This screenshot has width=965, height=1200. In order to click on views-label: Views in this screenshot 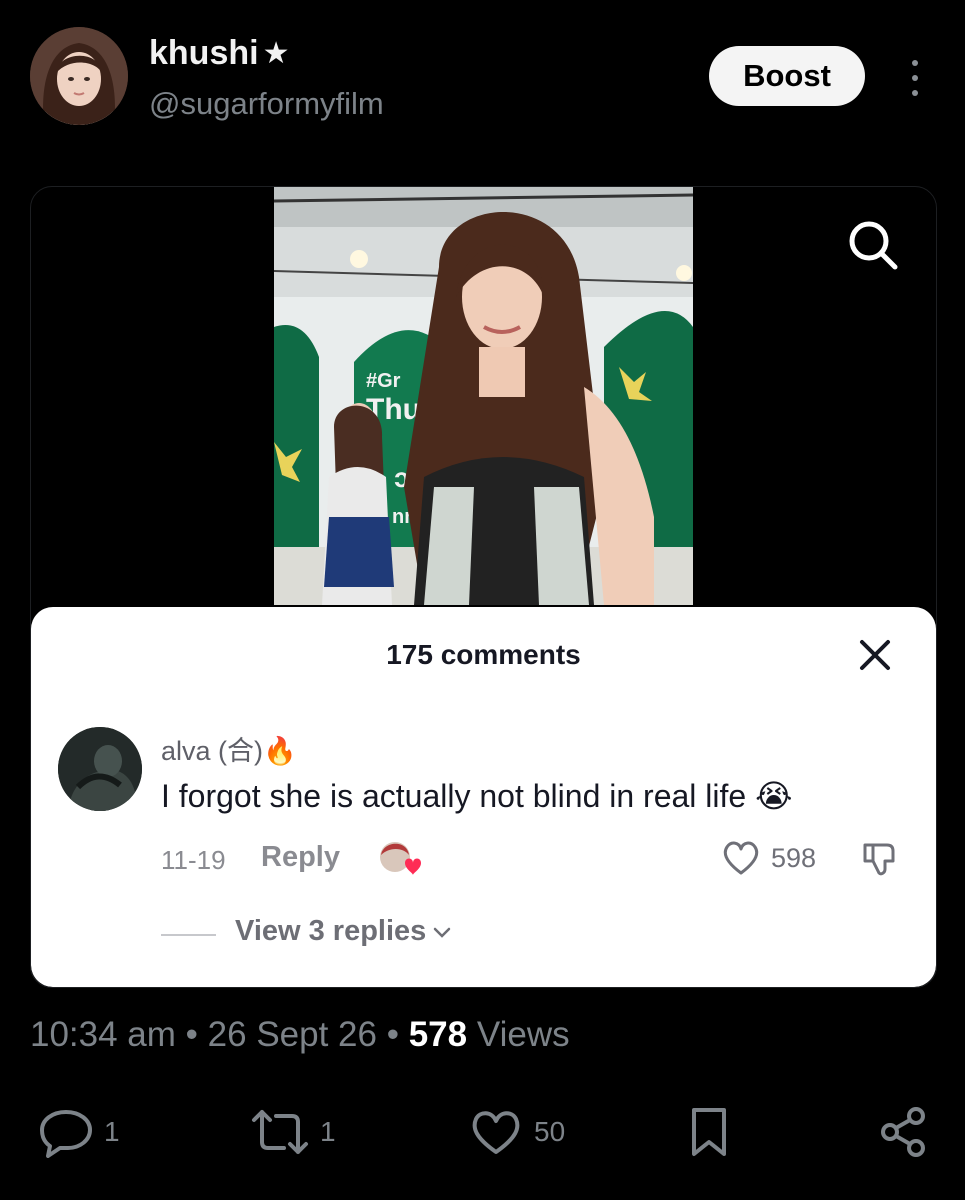, I will do `click(523, 1034)`.